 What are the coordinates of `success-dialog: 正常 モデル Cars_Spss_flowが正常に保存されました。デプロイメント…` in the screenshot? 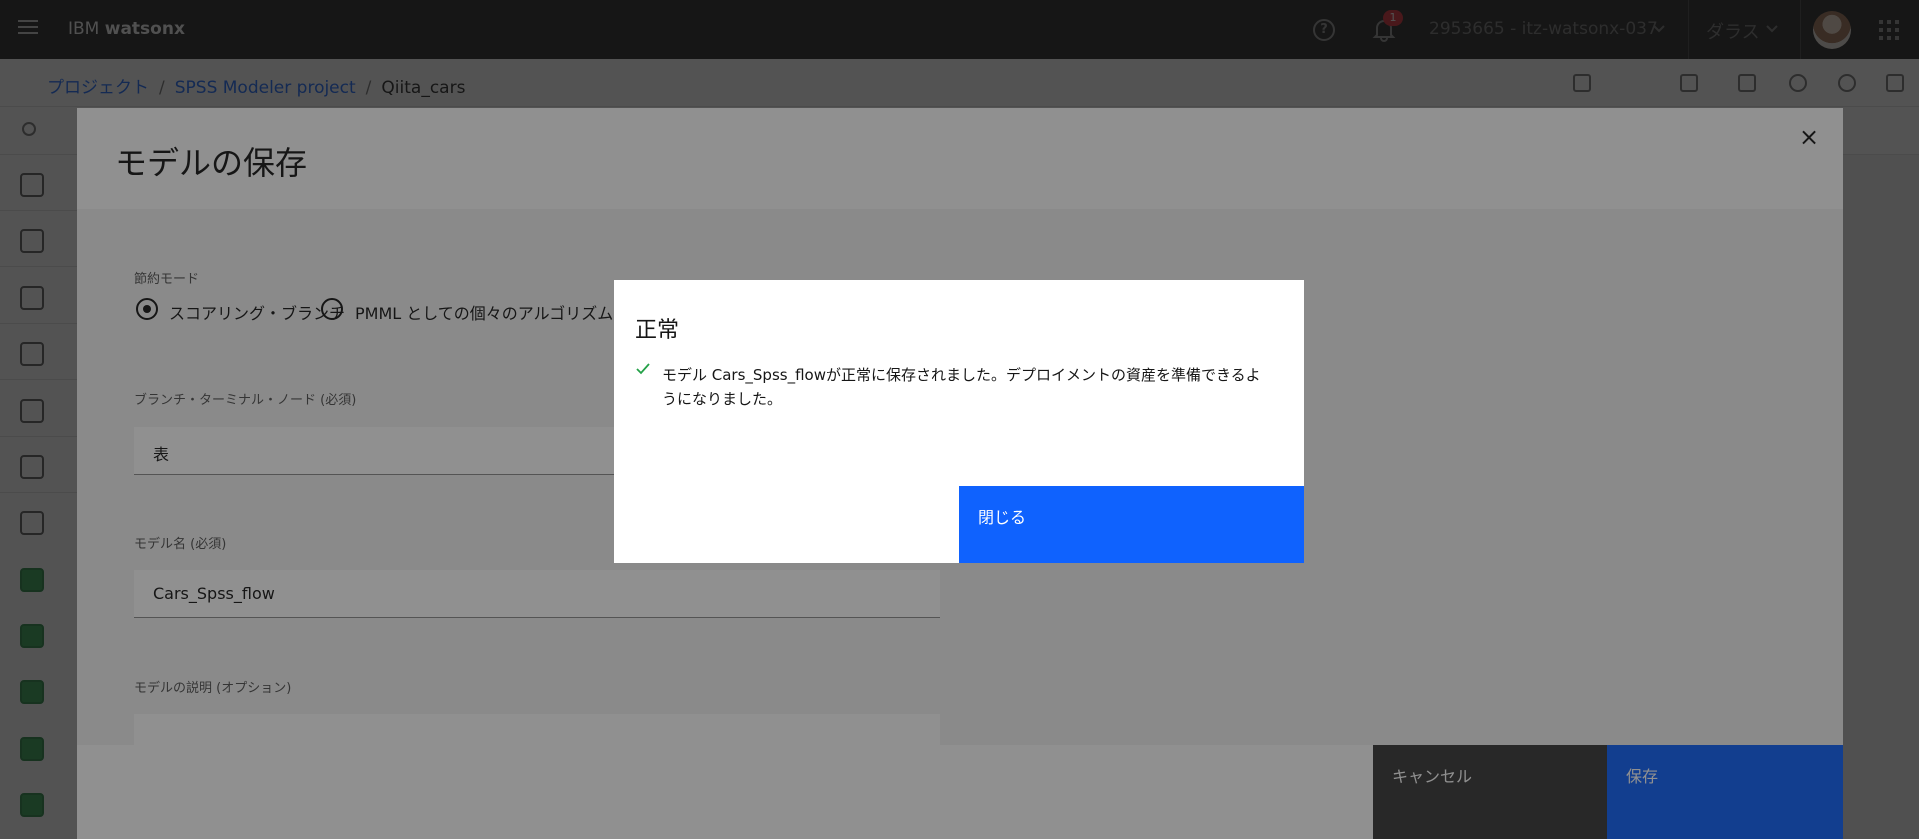 It's located at (959, 421).